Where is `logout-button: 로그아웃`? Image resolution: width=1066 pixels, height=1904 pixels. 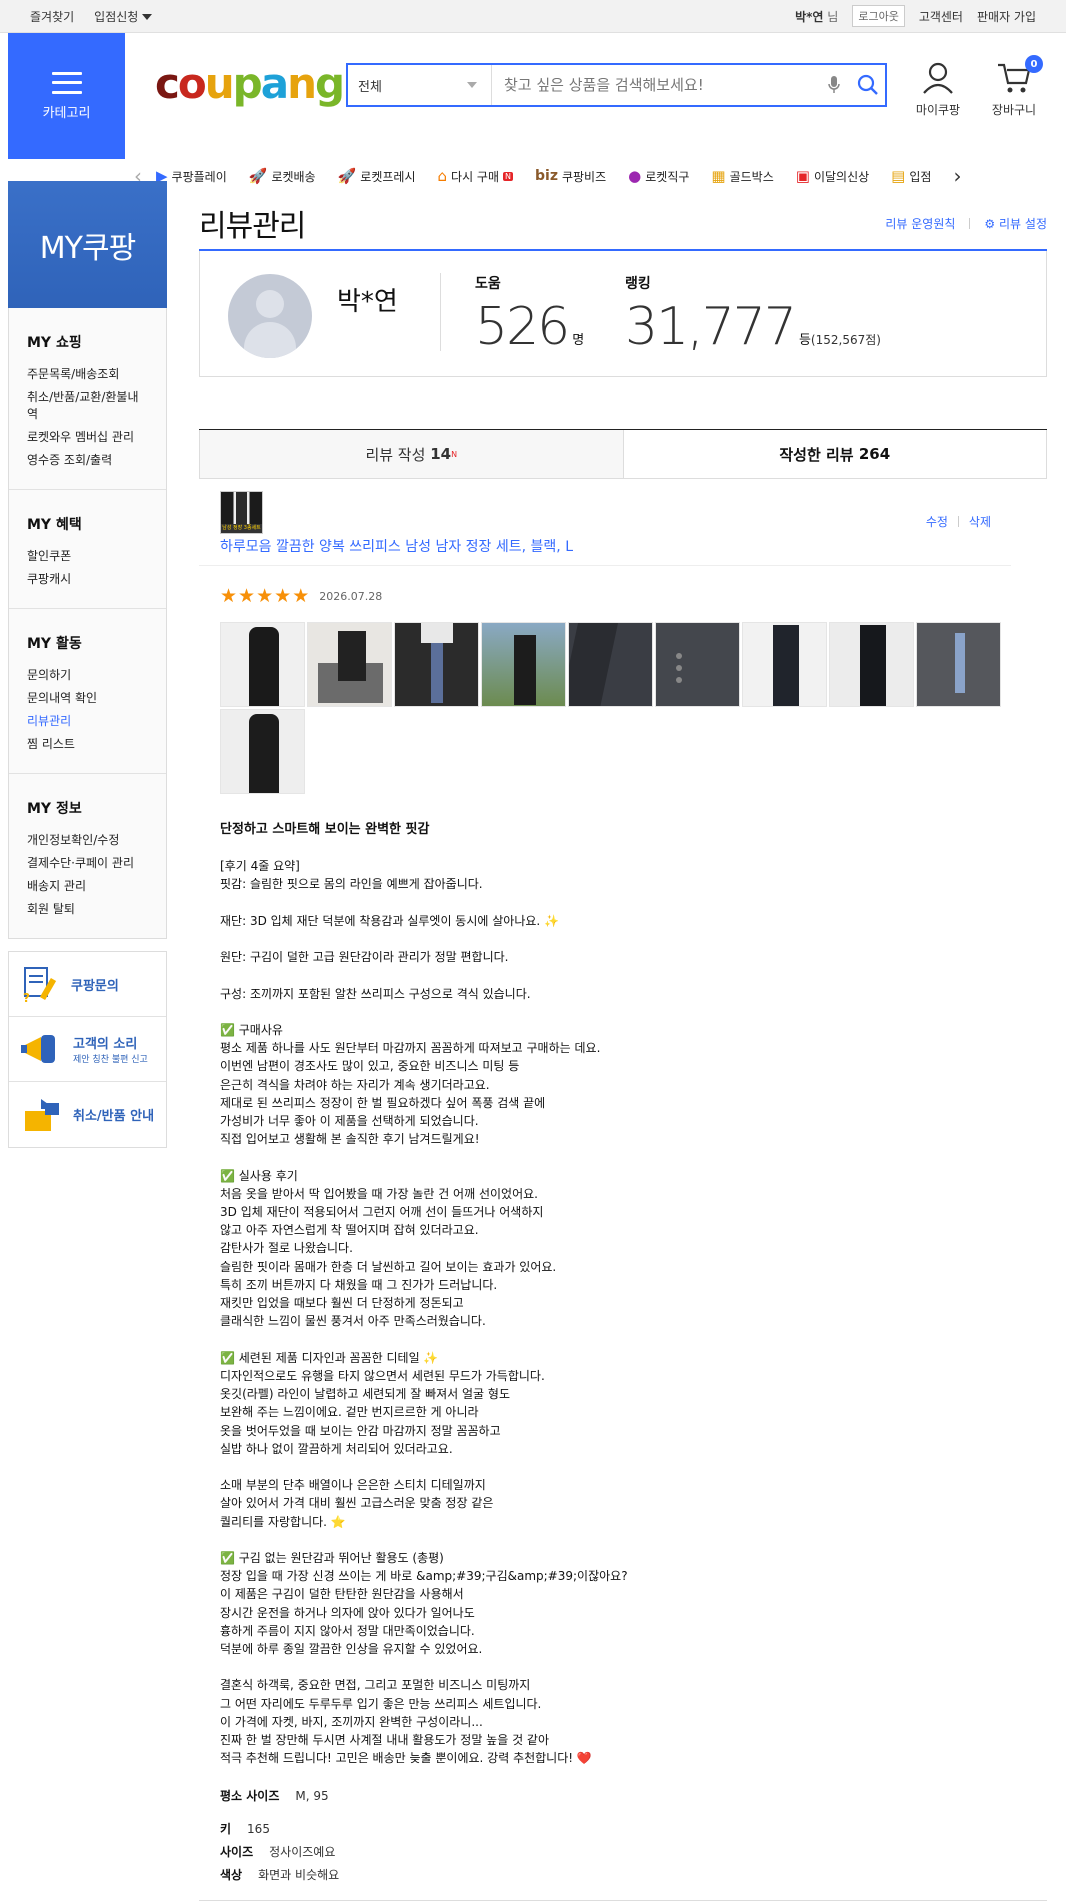
logout-button: 로그아웃 is located at coordinates (878, 16).